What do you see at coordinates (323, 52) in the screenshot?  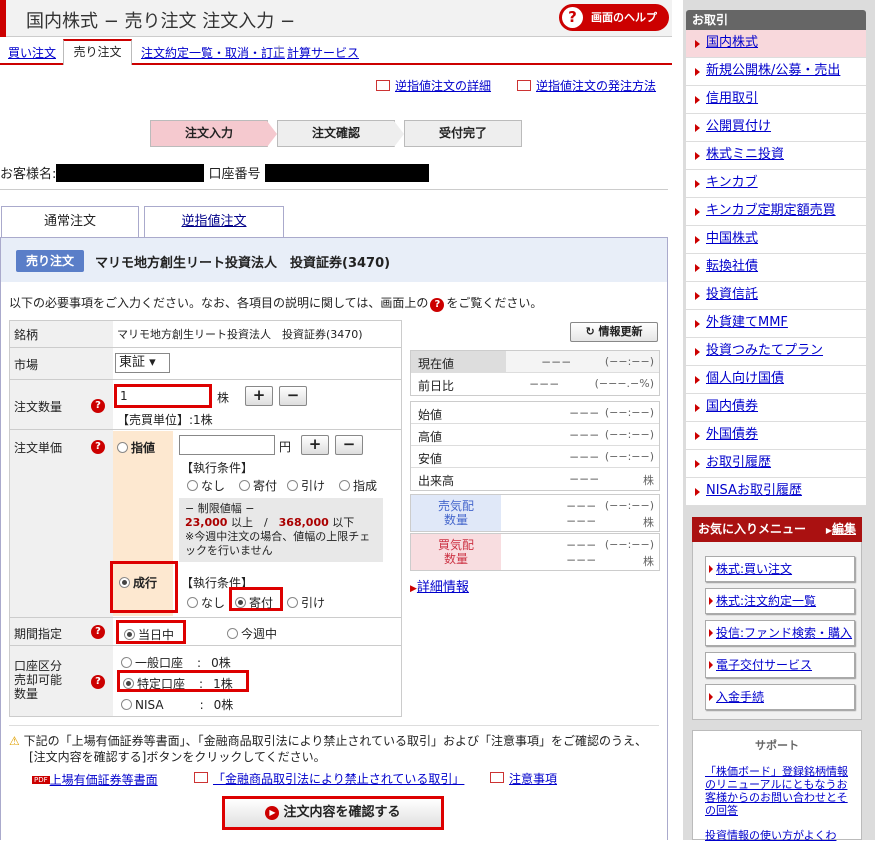 I see `tab-calc-service: 計算サービス` at bounding box center [323, 52].